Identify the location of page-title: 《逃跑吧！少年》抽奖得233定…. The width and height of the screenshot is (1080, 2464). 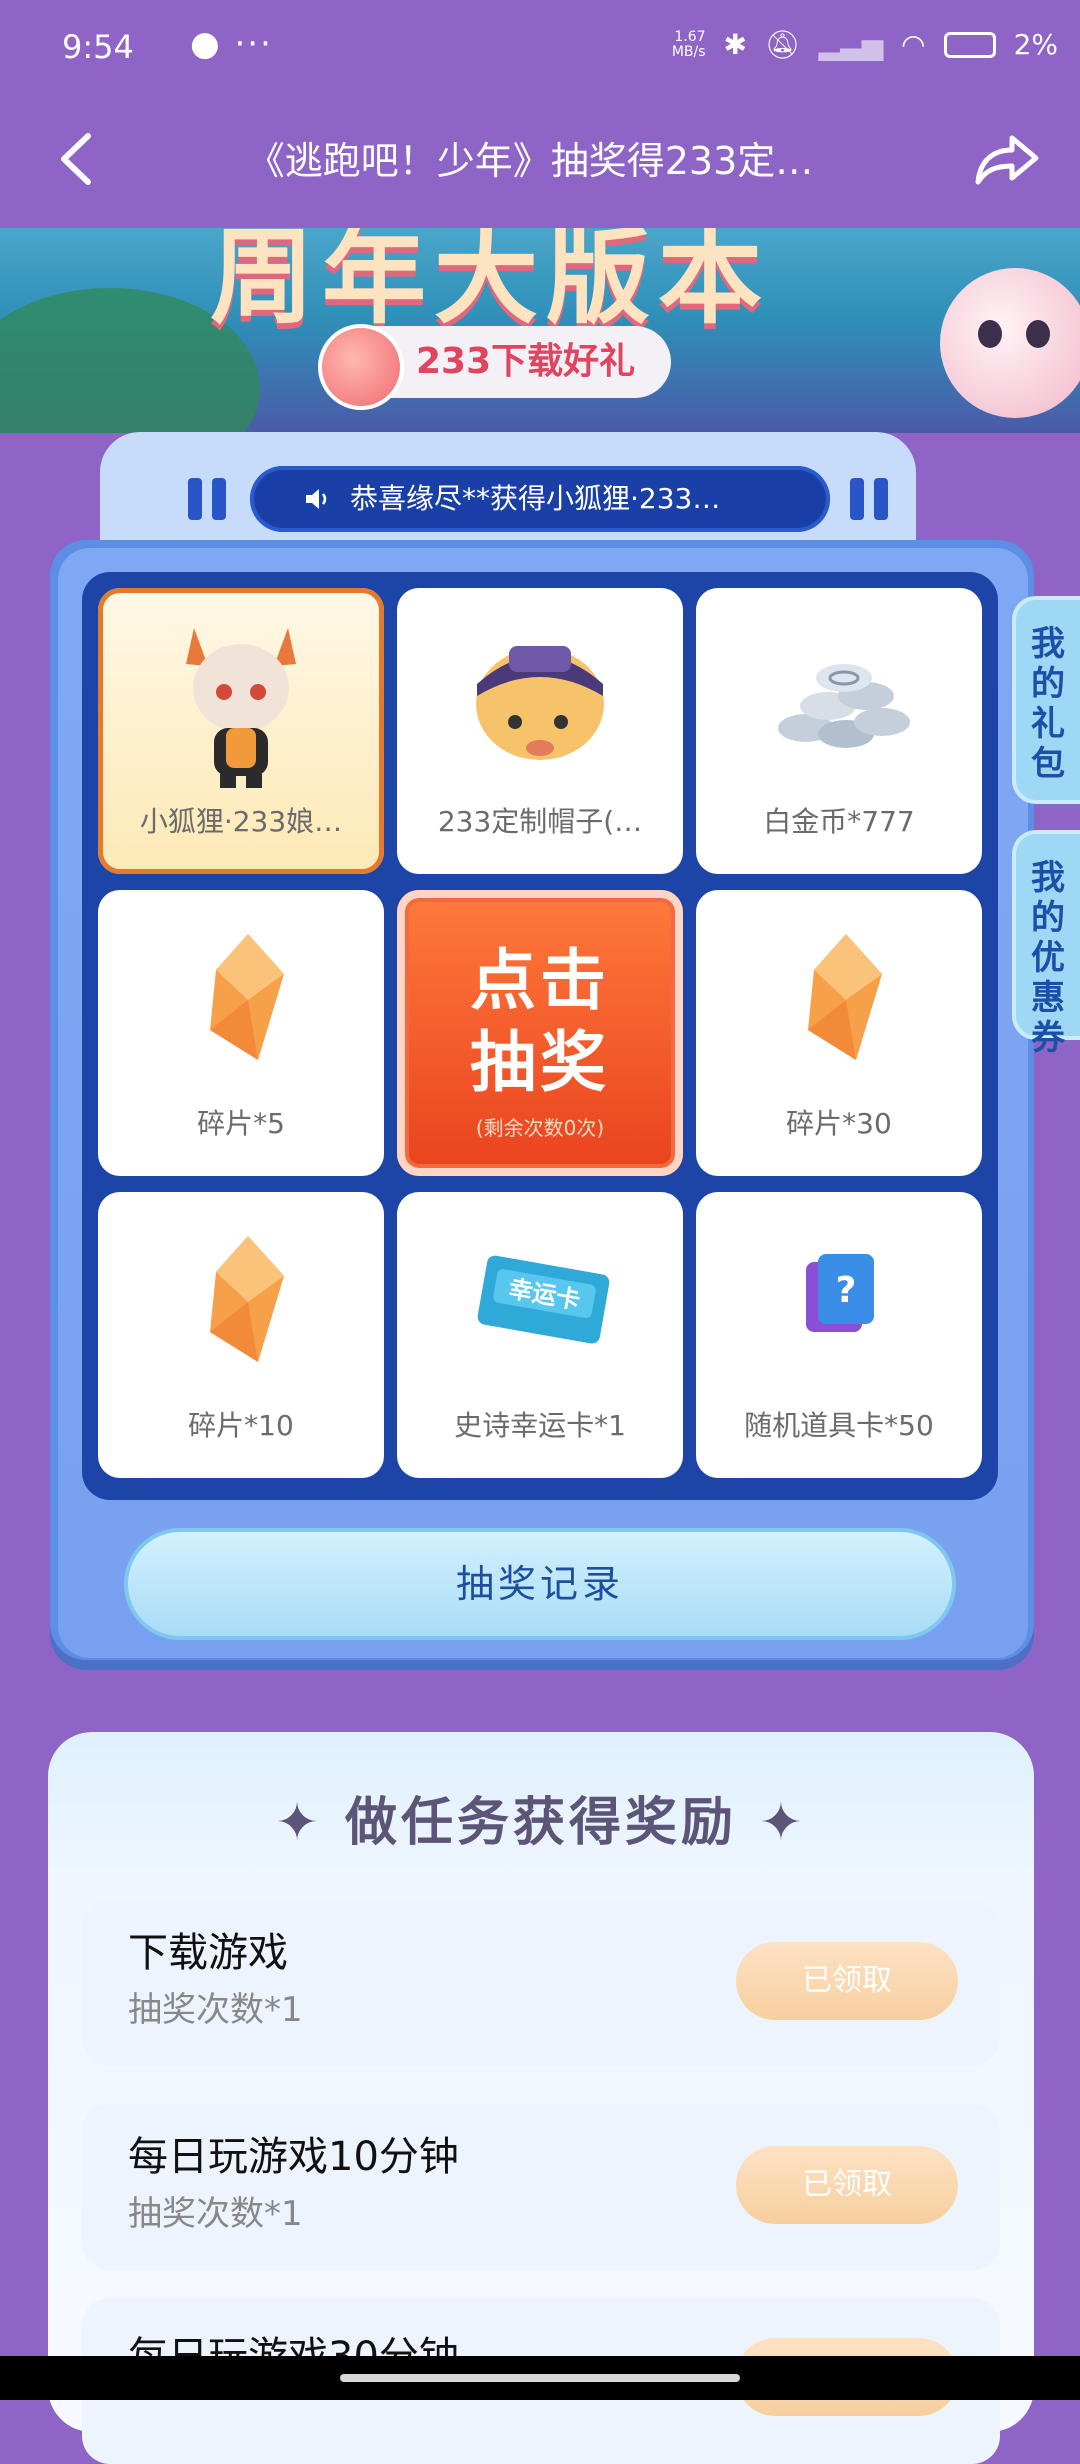
(530, 161).